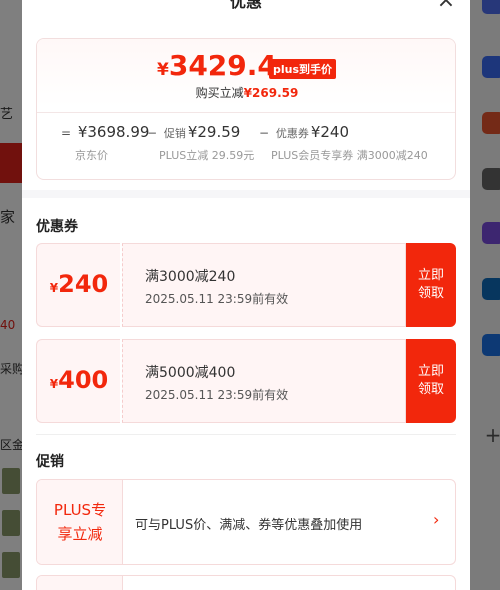 The image size is (500, 590). Describe the element at coordinates (80, 522) in the screenshot. I see `promotion-label-block: PLUS专 享立减` at that location.